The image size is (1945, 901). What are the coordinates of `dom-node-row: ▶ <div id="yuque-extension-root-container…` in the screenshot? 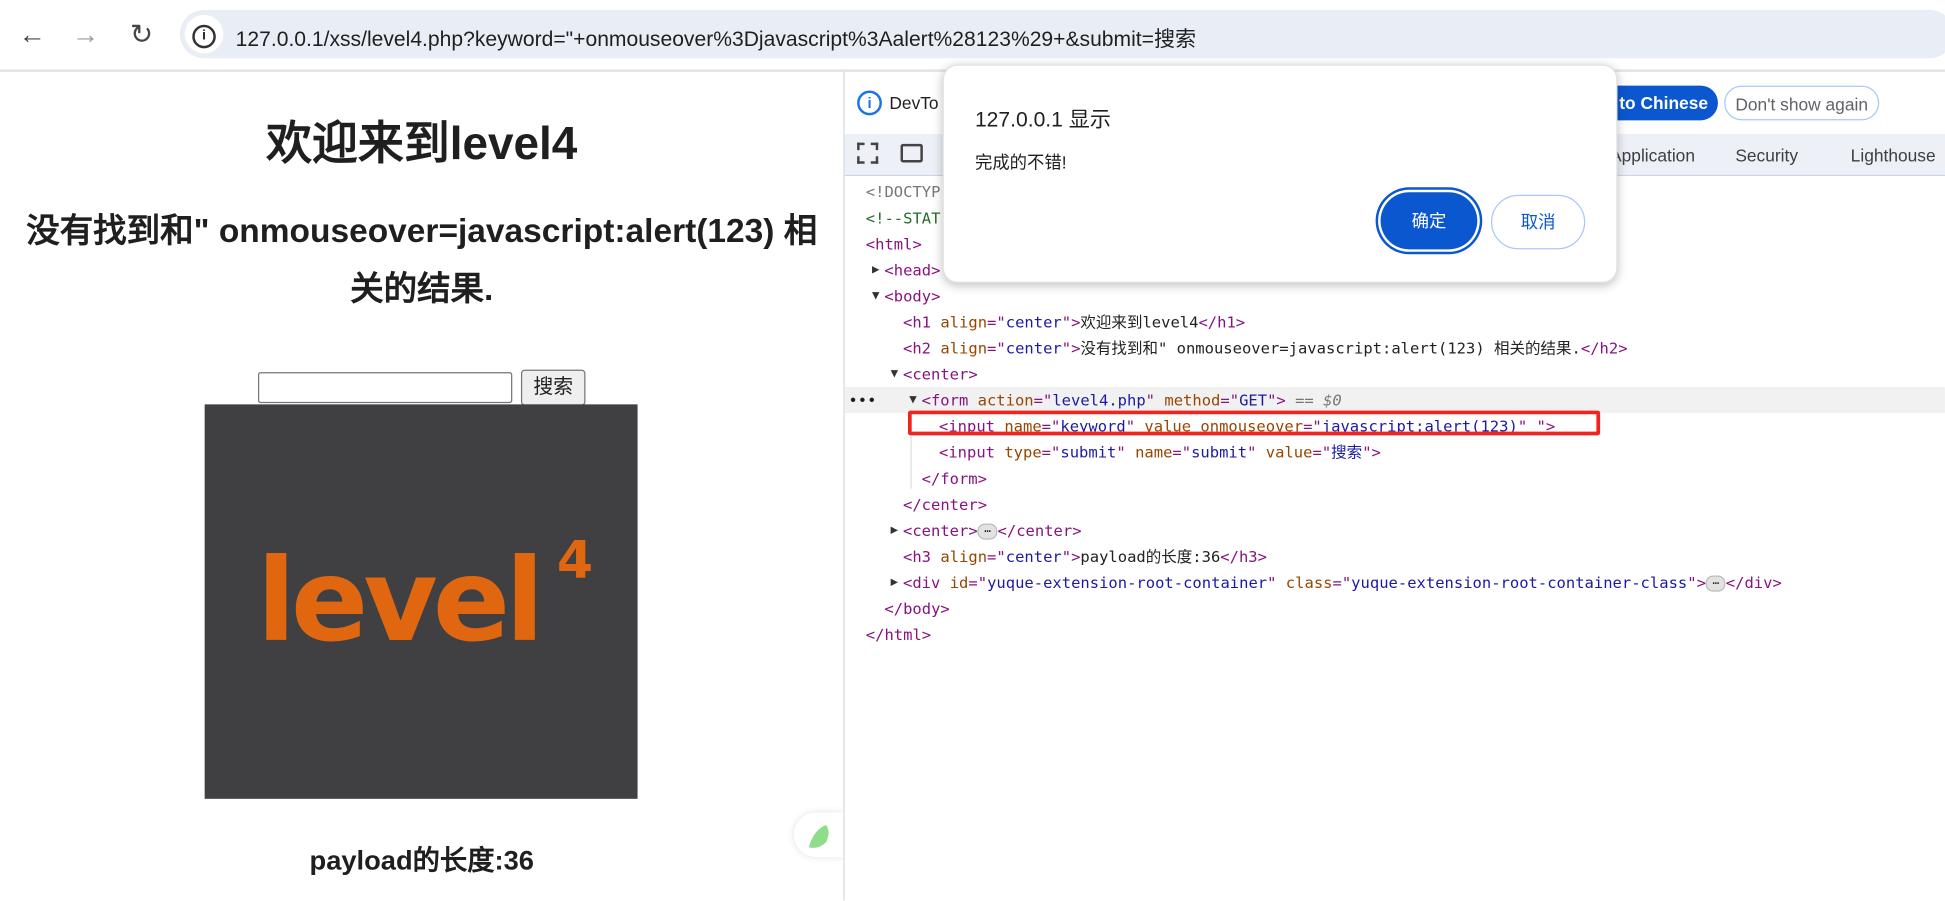 It's located at (1336, 582).